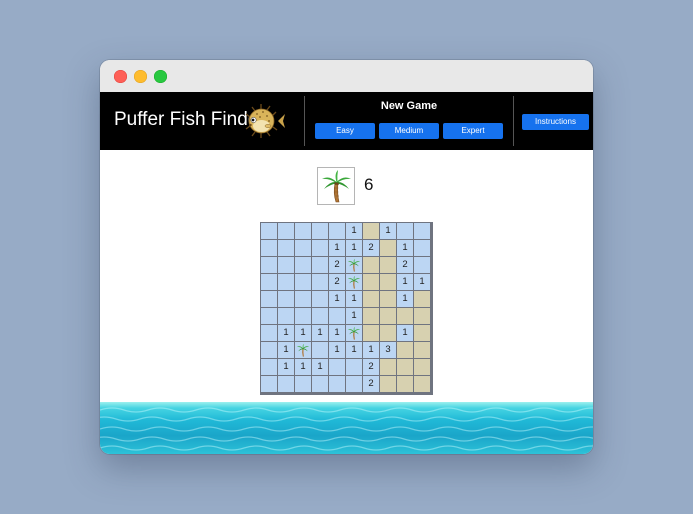 Image resolution: width=693 pixels, height=514 pixels. I want to click on minimize-window-button, so click(140, 76).